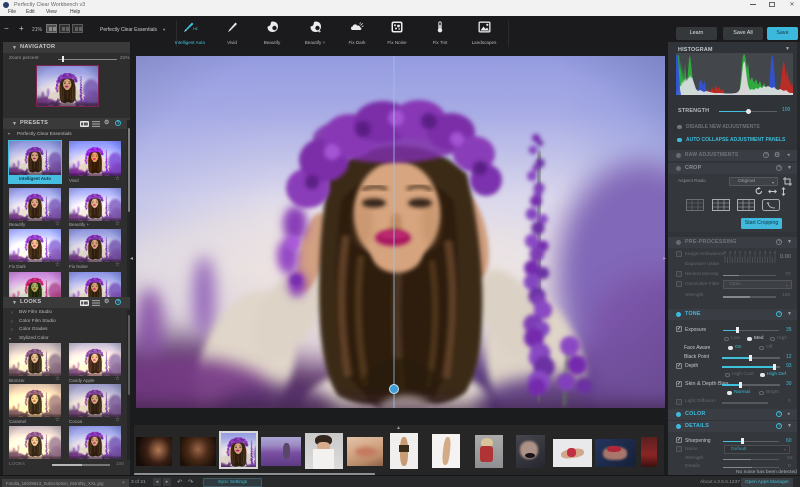  What do you see at coordinates (195, 28) in the screenshot?
I see `svg-text: HD` at bounding box center [195, 28].